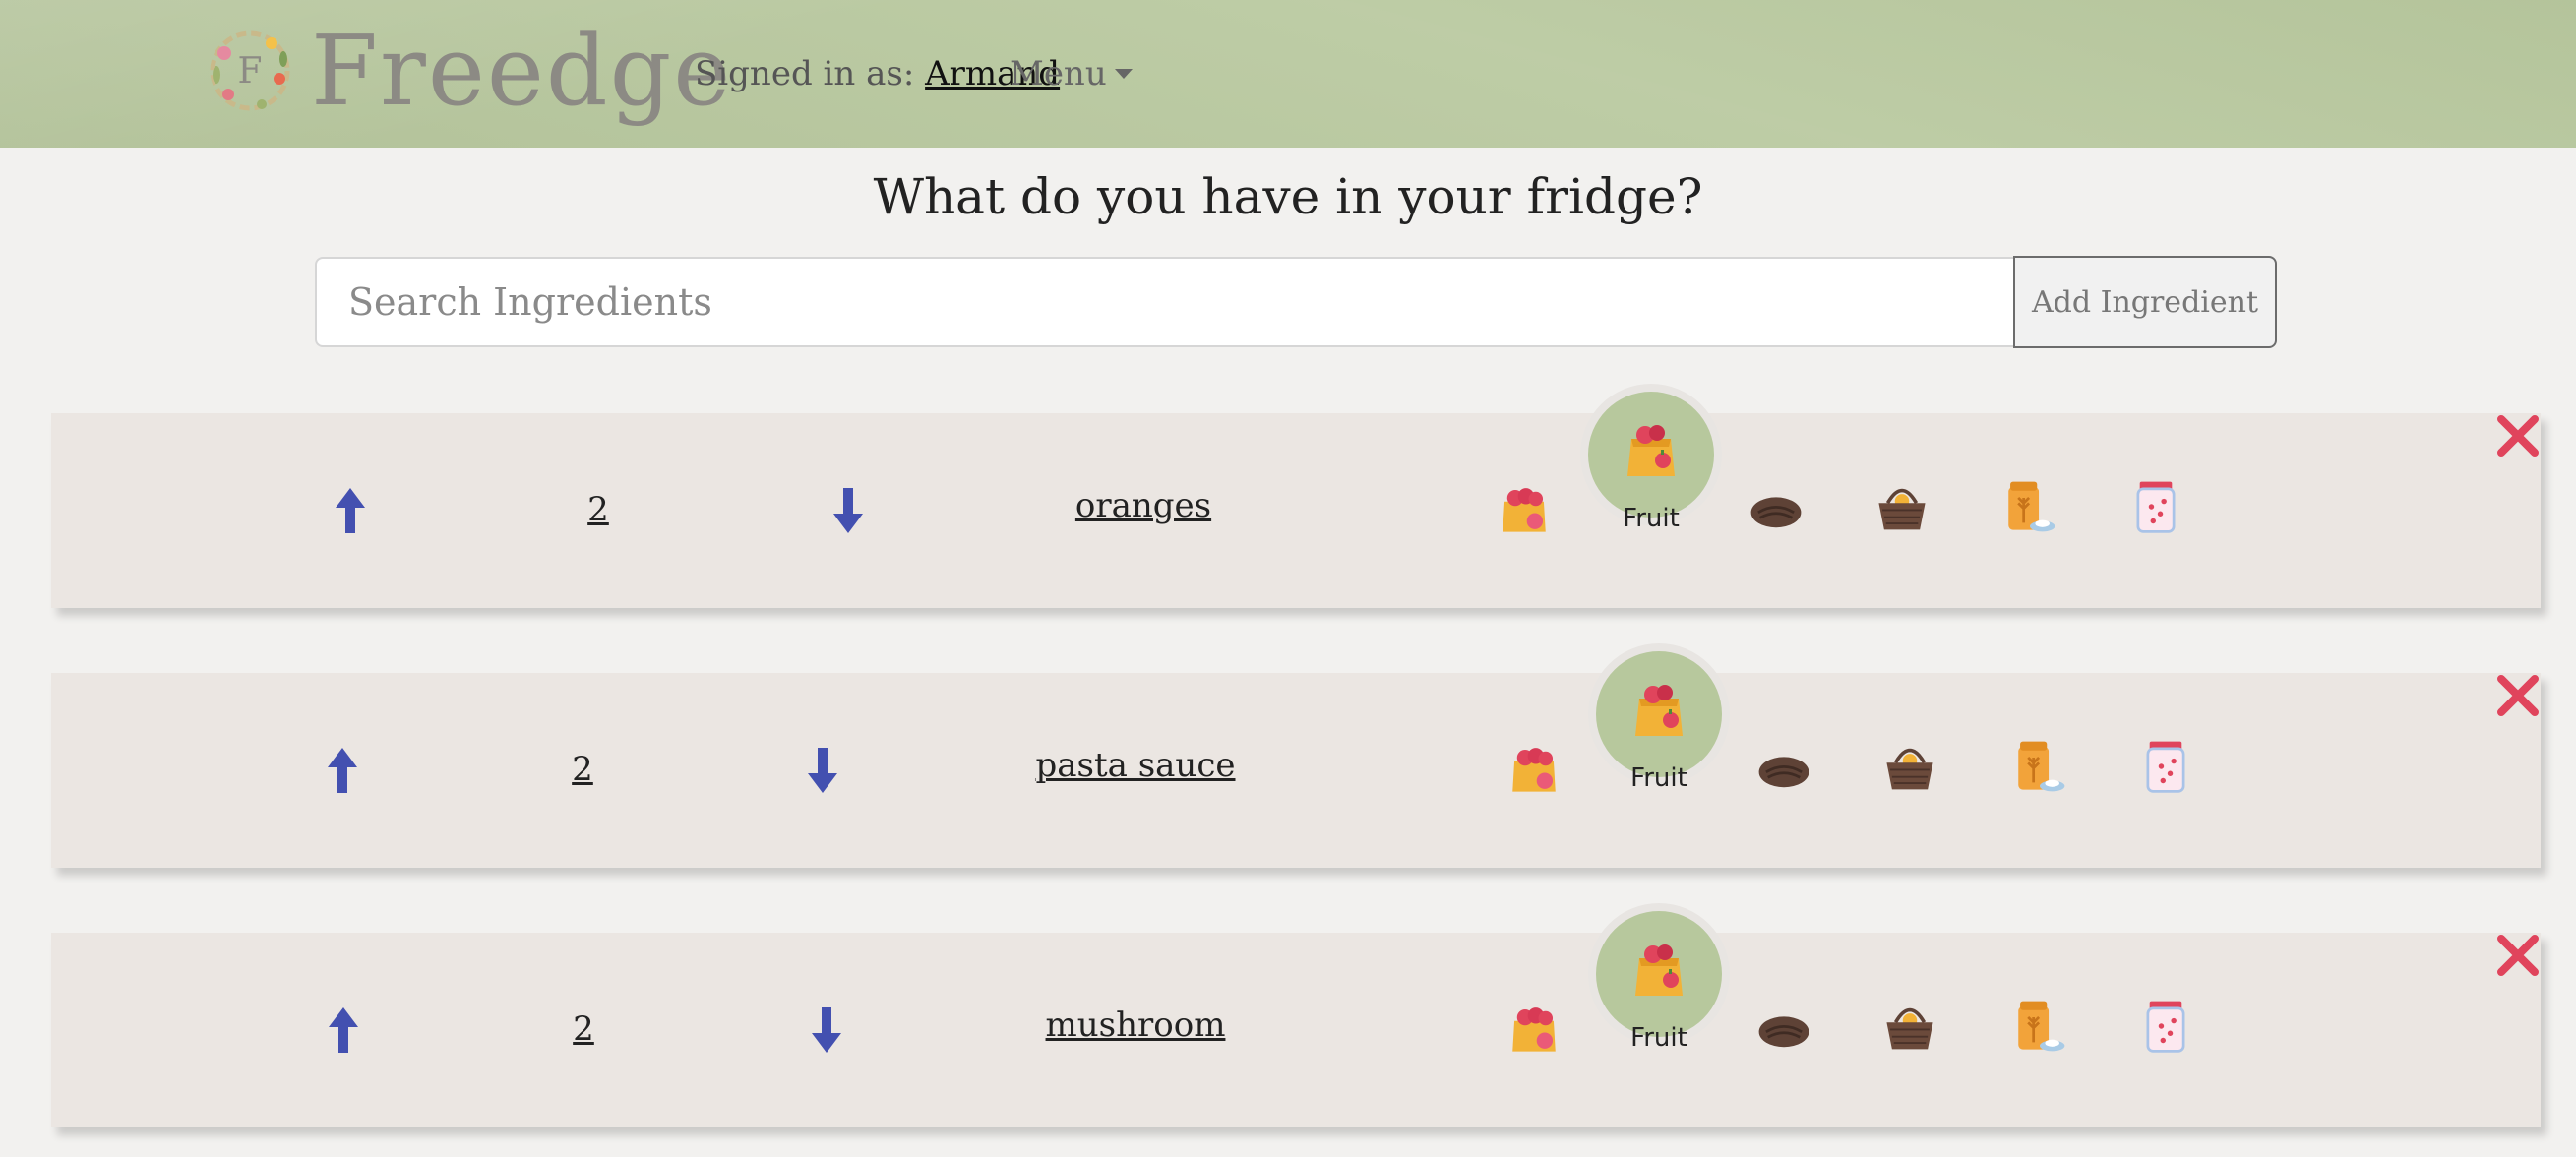 This screenshot has height=1157, width=2576. I want to click on navbar: F Freedge Signed in as: Armand Menu, so click(1288, 74).